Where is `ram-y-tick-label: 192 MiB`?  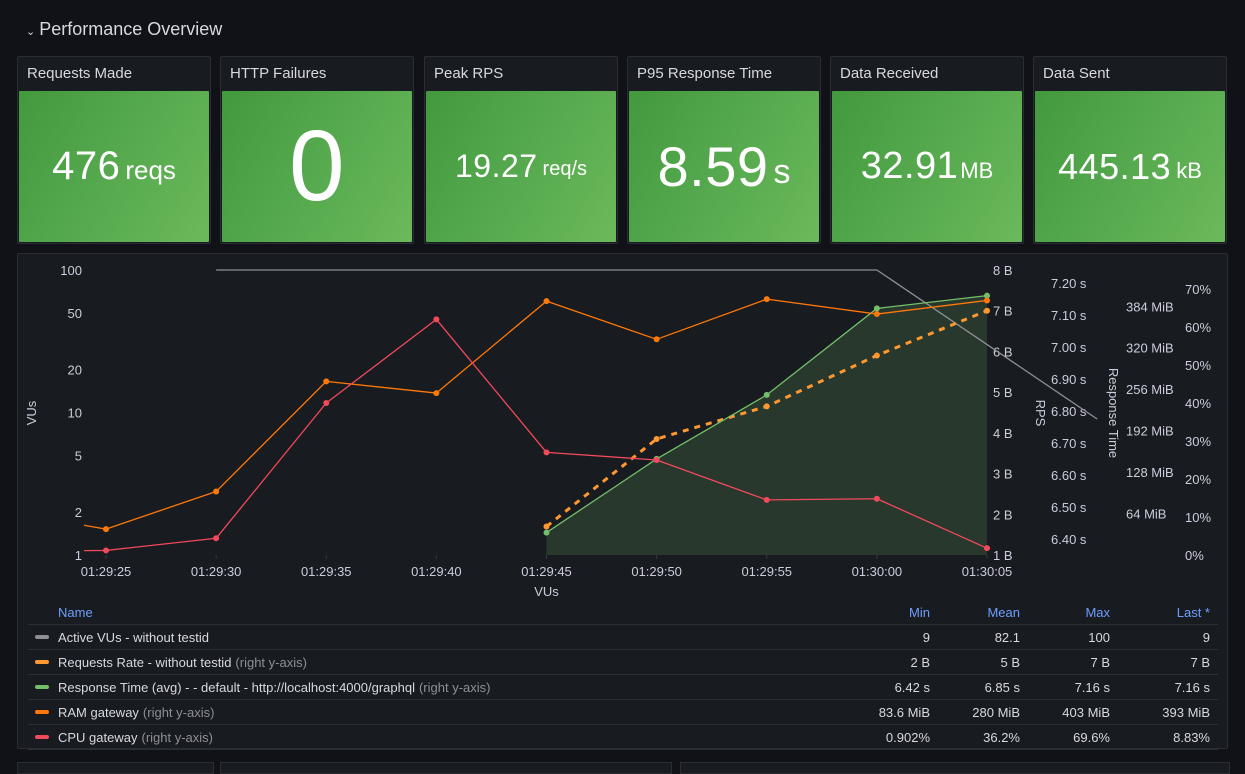 ram-y-tick-label: 192 MiB is located at coordinates (1150, 431).